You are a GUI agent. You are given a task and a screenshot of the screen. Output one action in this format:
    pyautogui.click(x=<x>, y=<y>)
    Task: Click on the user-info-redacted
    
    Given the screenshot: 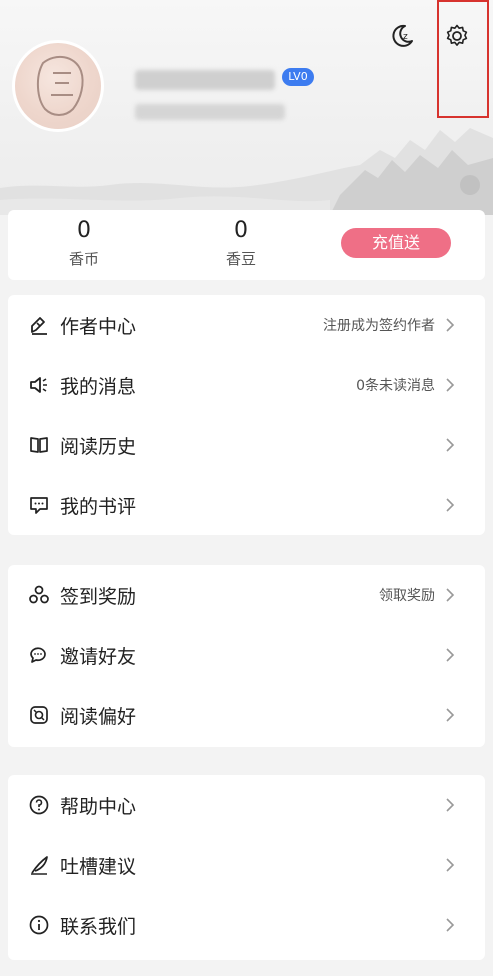 What is the action you would take?
    pyautogui.click(x=210, y=112)
    